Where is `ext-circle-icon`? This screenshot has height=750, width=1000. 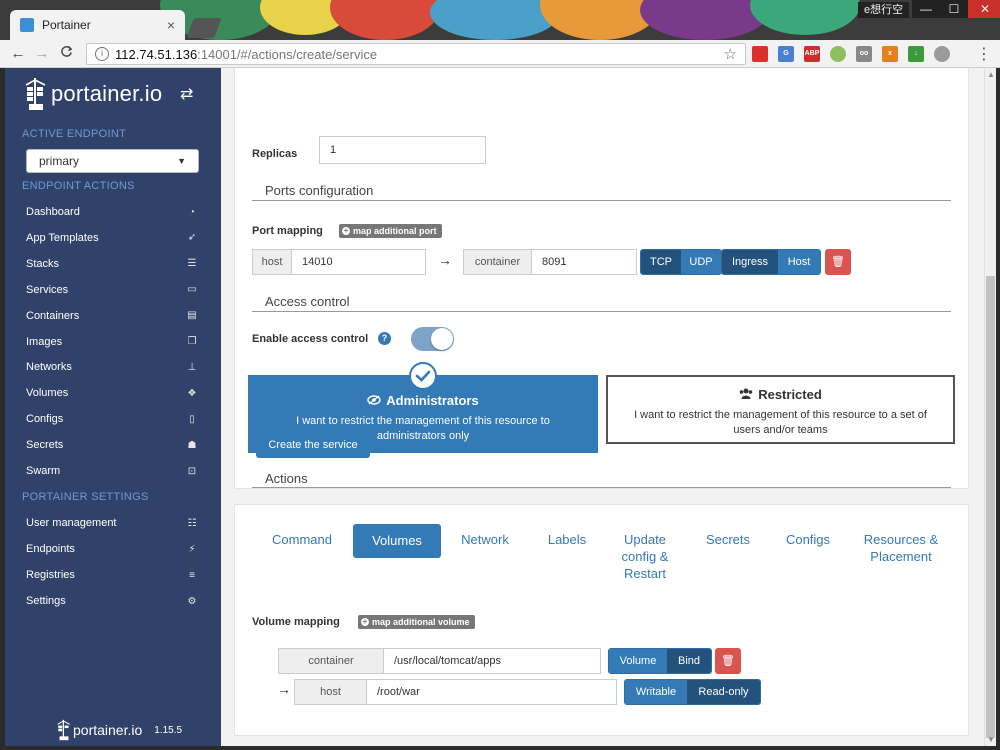
ext-circle-icon is located at coordinates (838, 54).